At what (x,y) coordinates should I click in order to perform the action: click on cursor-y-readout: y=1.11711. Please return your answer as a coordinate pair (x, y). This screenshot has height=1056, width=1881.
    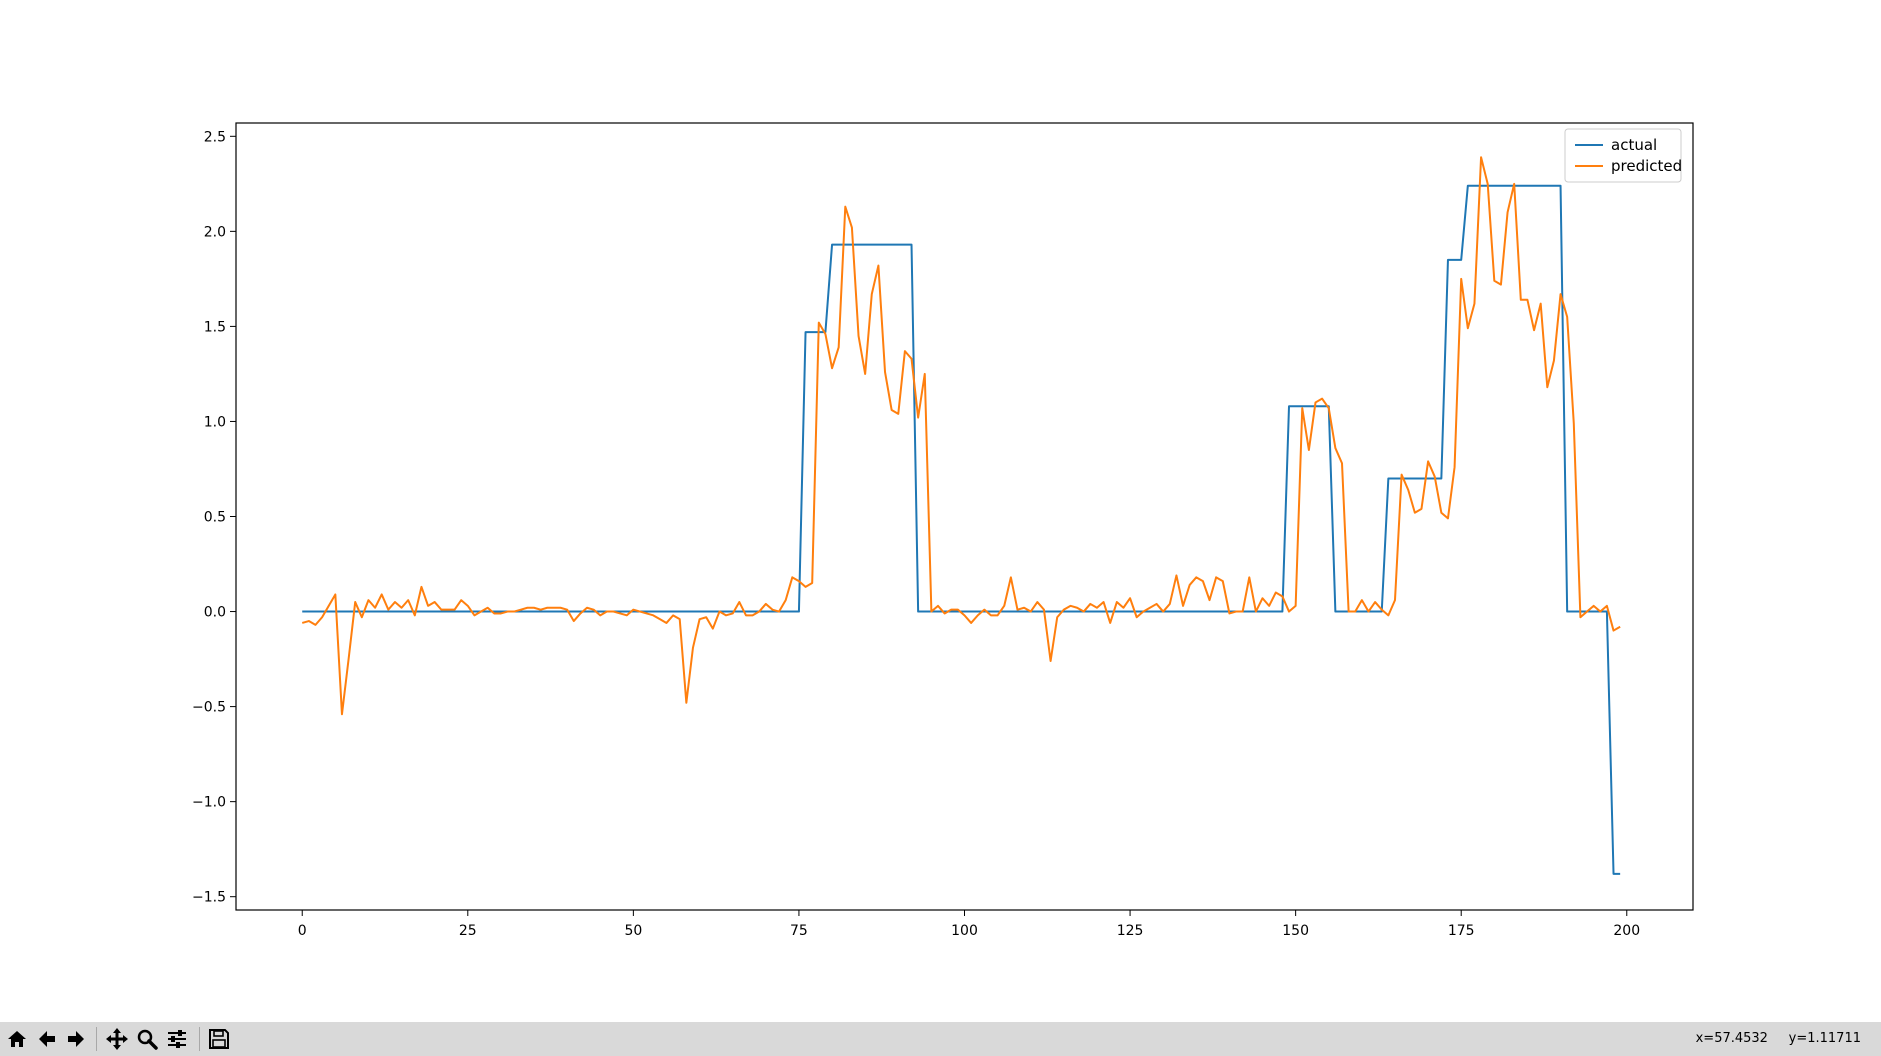
    Looking at the image, I should click on (1824, 1038).